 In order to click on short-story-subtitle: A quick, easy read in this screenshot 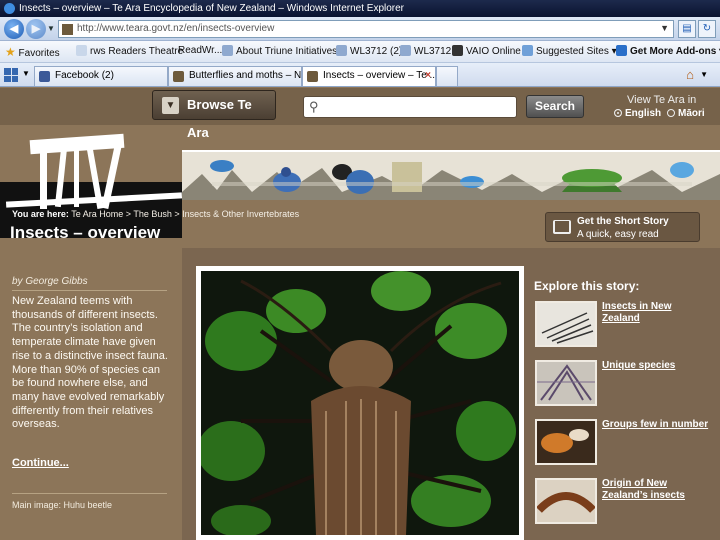, I will do `click(618, 234)`.